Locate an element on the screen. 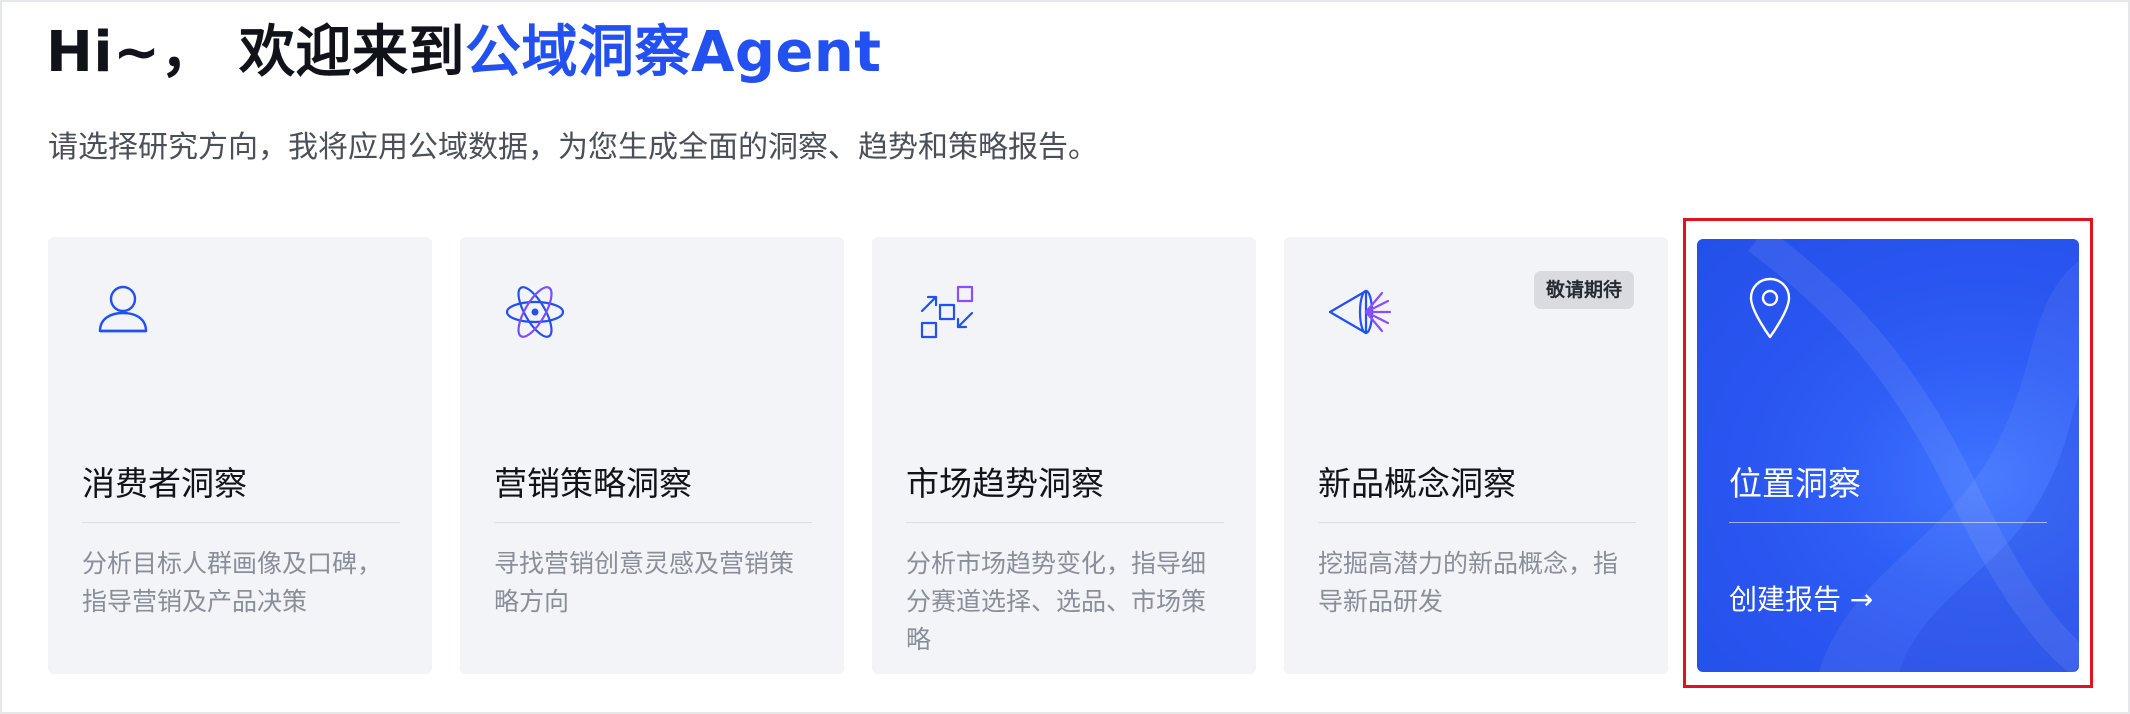  card-title: 营销策略洞察 is located at coordinates (593, 483).